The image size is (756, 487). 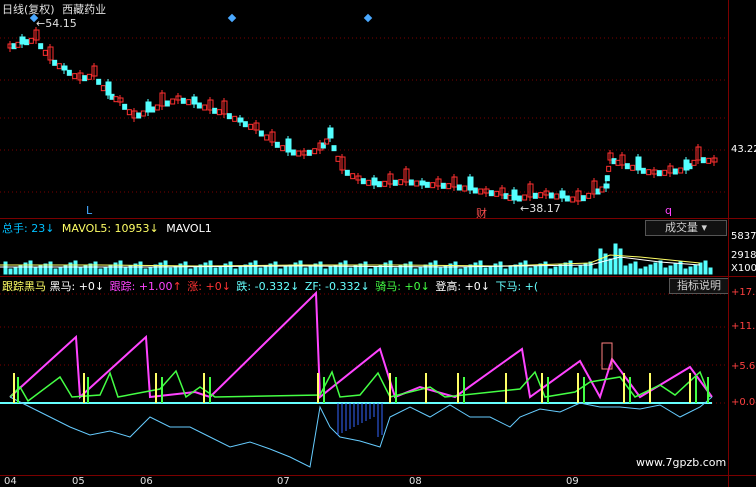 What do you see at coordinates (415, 481) in the screenshot?
I see `x-tick-4: 08` at bounding box center [415, 481].